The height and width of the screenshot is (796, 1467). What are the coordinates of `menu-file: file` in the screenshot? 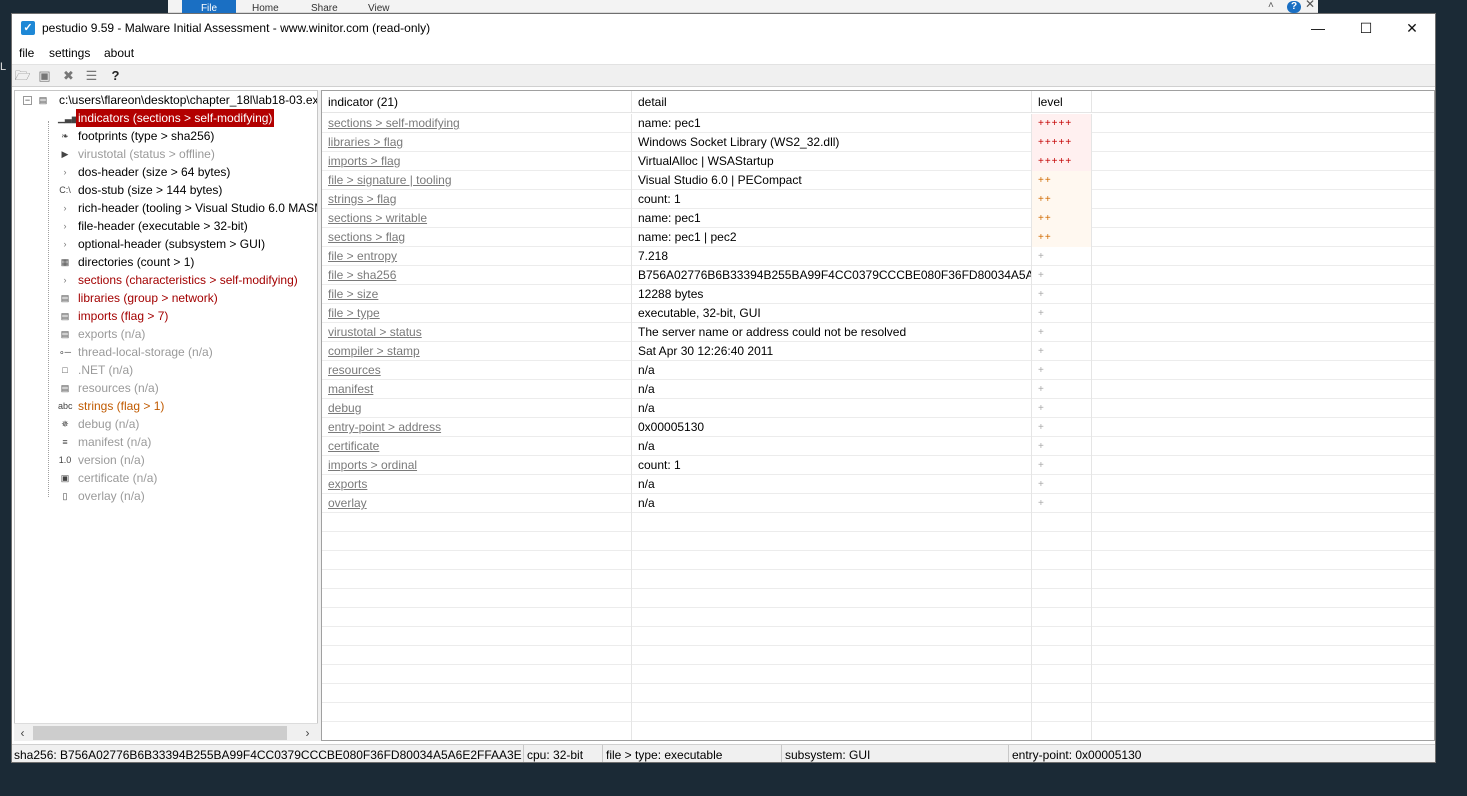 It's located at (26, 53).